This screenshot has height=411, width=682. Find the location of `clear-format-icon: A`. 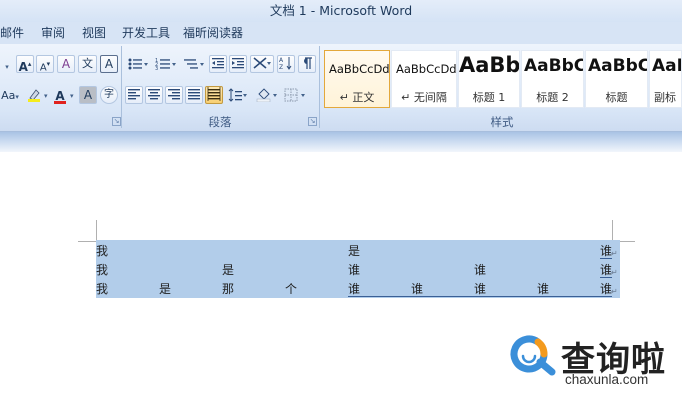

clear-format-icon: A is located at coordinates (66, 64).